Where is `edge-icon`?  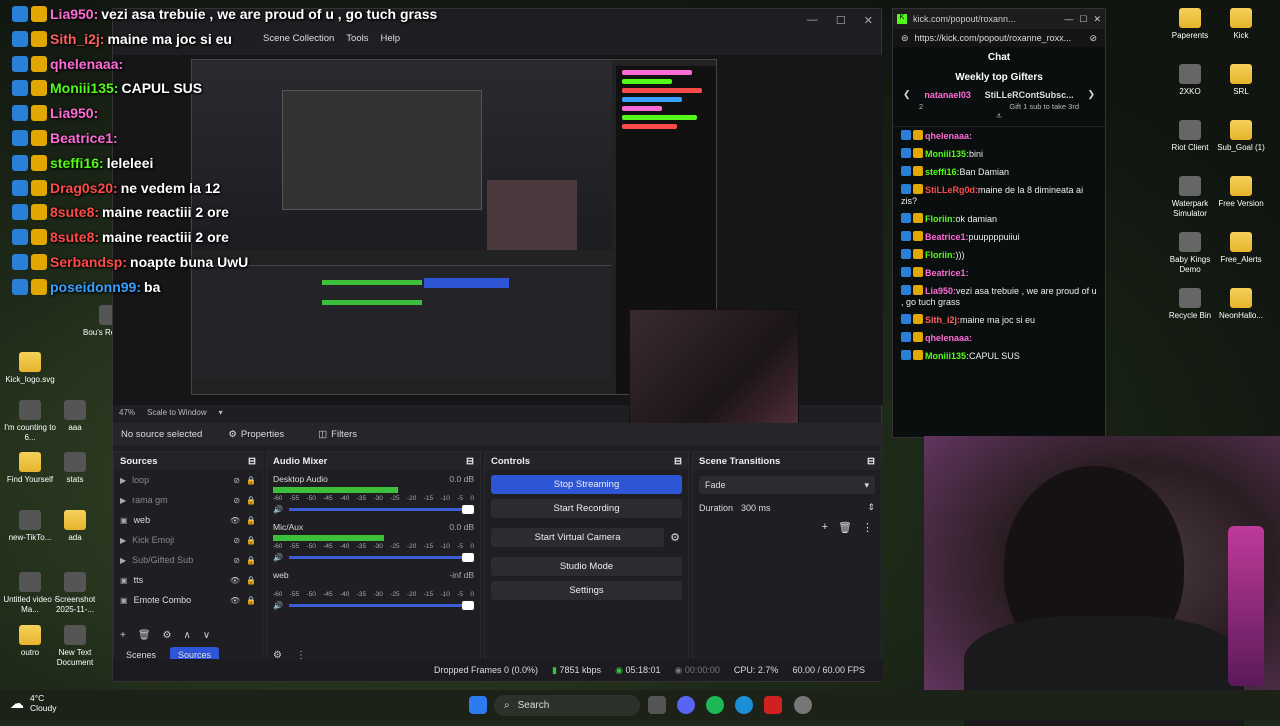 edge-icon is located at coordinates (744, 705).